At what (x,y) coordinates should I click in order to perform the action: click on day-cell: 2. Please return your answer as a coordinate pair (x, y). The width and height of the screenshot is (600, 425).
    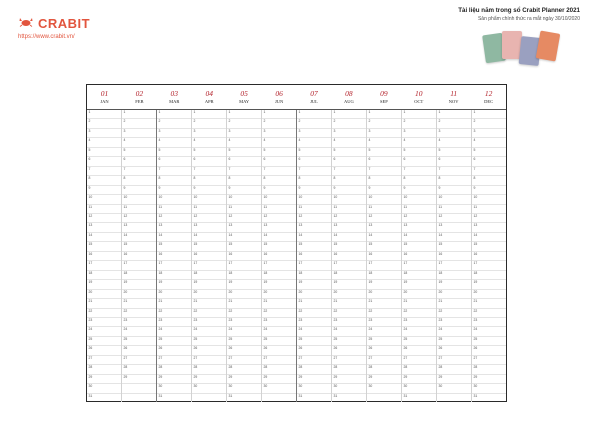
    Looking at the image, I should click on (139, 124).